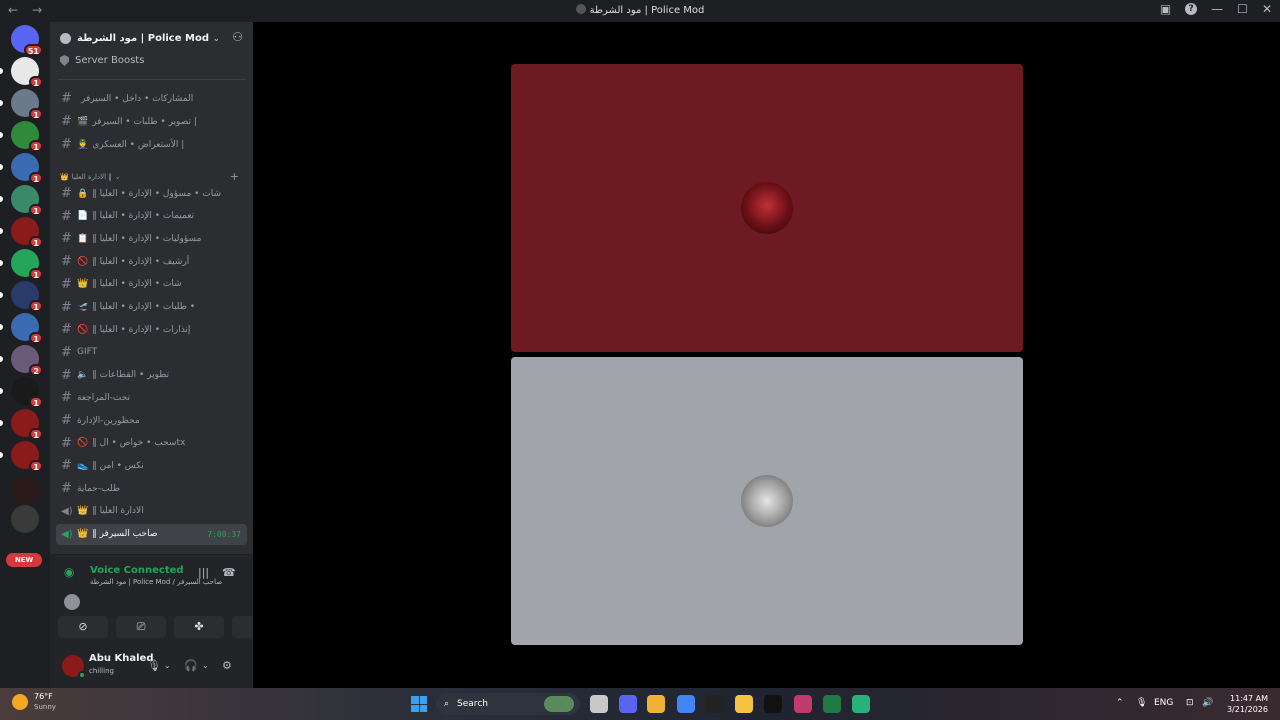 Image resolution: width=1280 pixels, height=720 pixels. What do you see at coordinates (121, 658) in the screenshot?
I see `user-name: Abu Khaled` at bounding box center [121, 658].